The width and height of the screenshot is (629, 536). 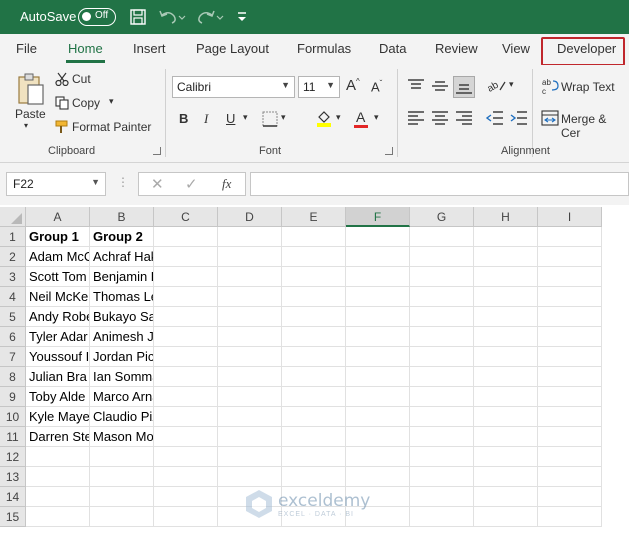 What do you see at coordinates (58, 317) in the screenshot?
I see `cell-a5: Andy Robe` at bounding box center [58, 317].